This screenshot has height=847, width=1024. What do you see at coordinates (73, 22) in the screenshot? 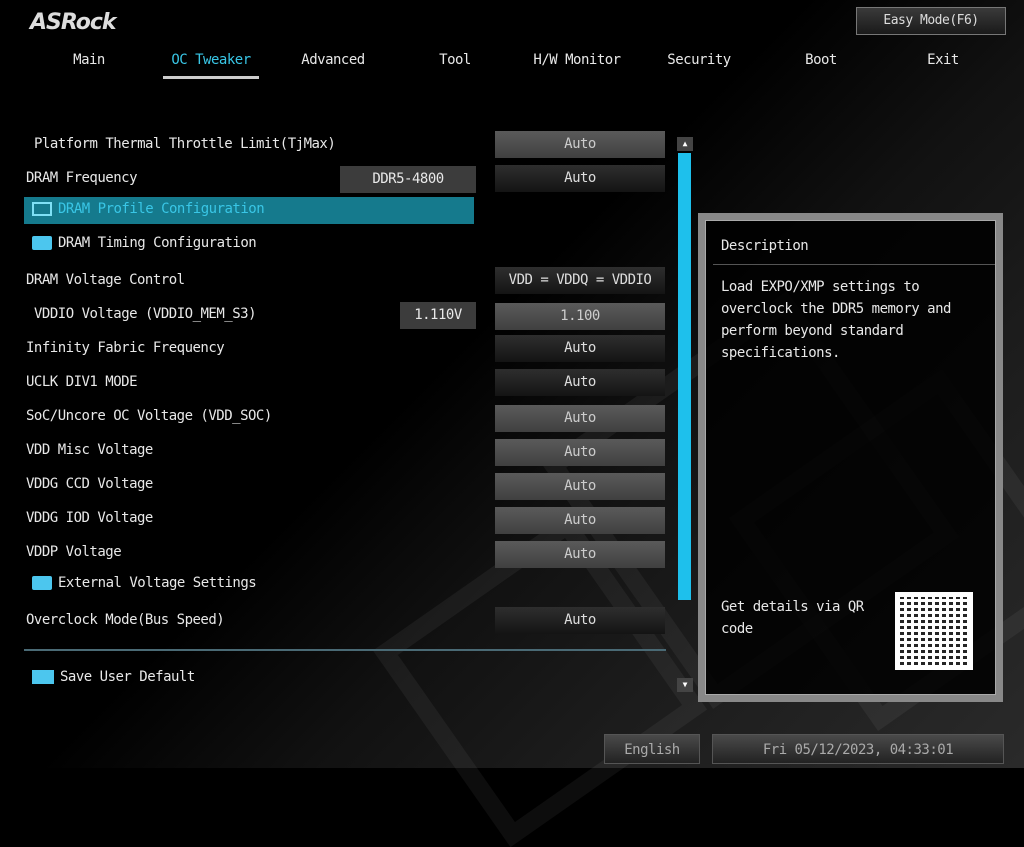
I see `asrock-logo: ASRock` at bounding box center [73, 22].